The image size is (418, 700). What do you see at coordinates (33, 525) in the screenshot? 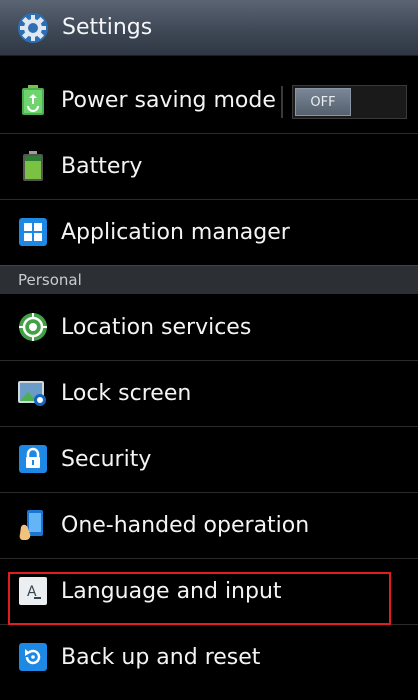
I see `one-handed-icon` at bounding box center [33, 525].